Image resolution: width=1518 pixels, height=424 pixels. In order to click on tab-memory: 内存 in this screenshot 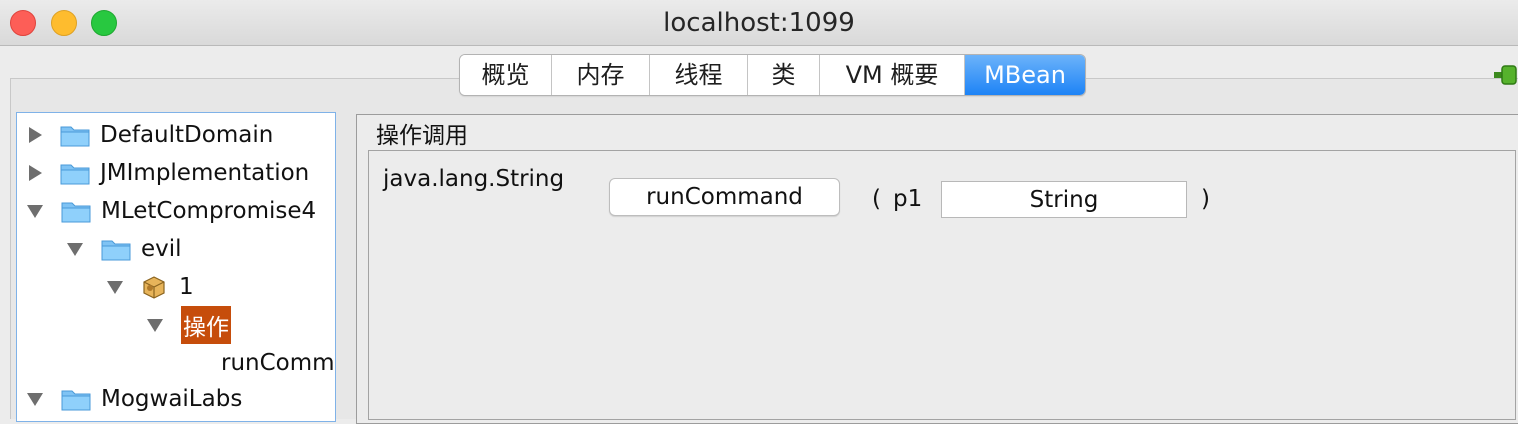, I will do `click(601, 75)`.